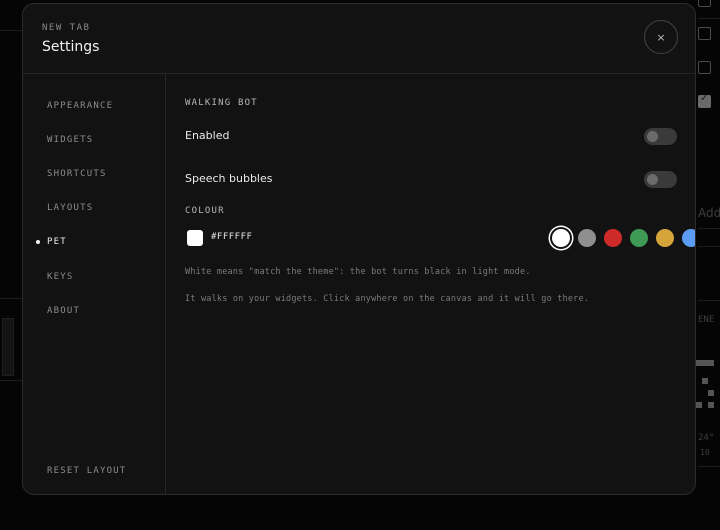 Image resolution: width=720 pixels, height=530 pixels. I want to click on background-text: Add, so click(709, 213).